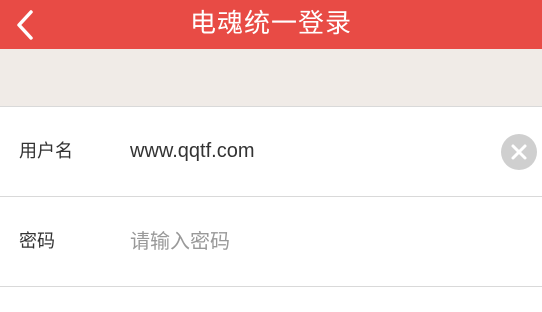 Image resolution: width=542 pixels, height=312 pixels. Describe the element at coordinates (271, 299) in the screenshot. I see `bottom-area` at that location.